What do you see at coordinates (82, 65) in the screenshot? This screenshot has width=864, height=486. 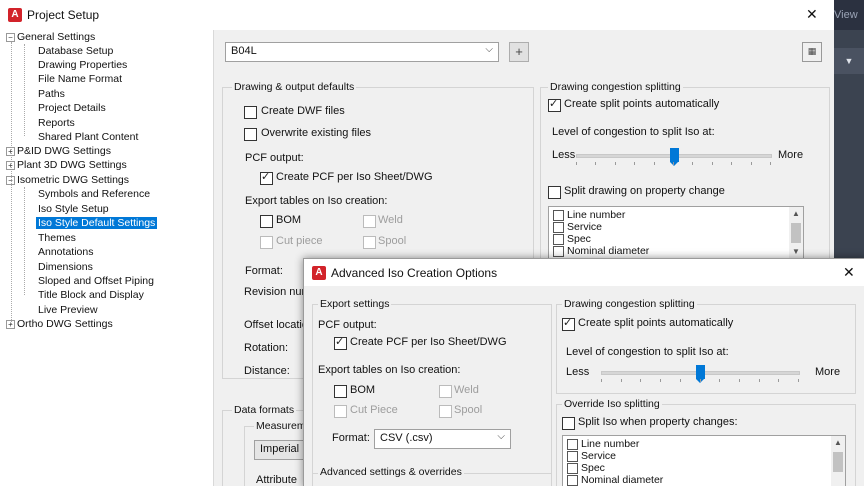 I see `tree-item-drawing-properties: Drawing Properties` at bounding box center [82, 65].